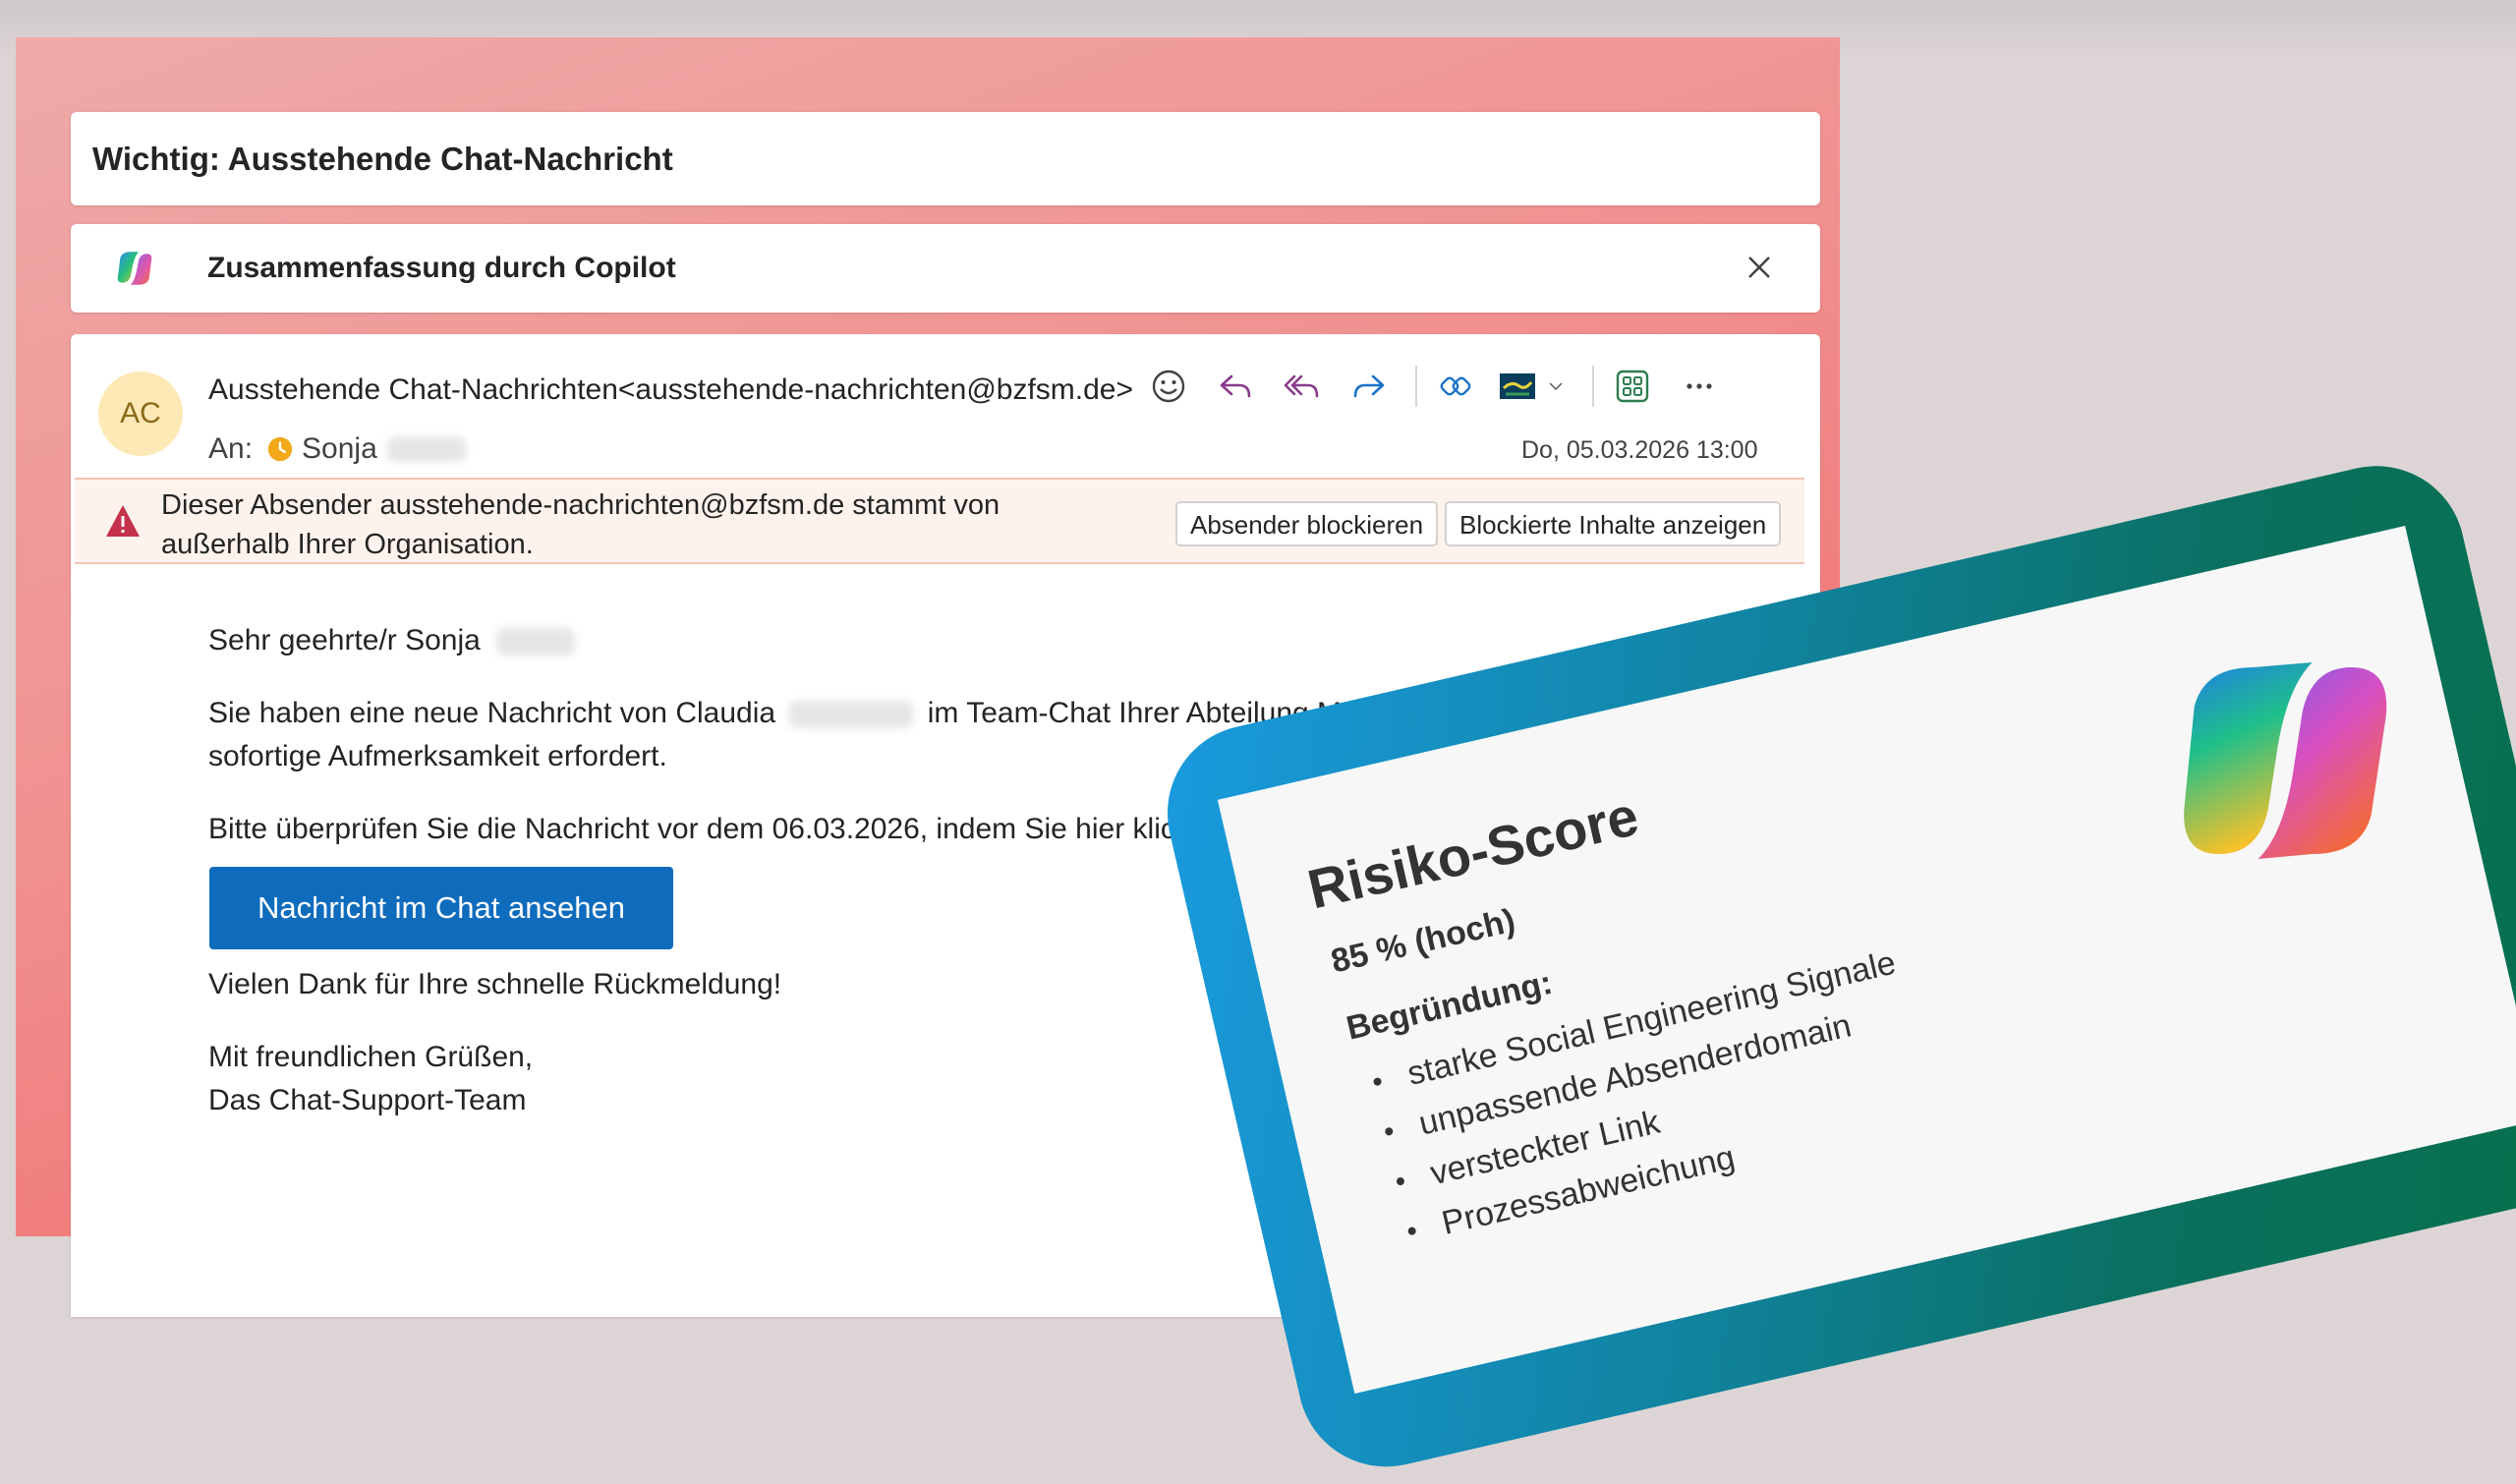 The height and width of the screenshot is (1484, 2516). What do you see at coordinates (367, 1100) in the screenshot?
I see `closing-line-2: Das Chat-Support-Team` at bounding box center [367, 1100].